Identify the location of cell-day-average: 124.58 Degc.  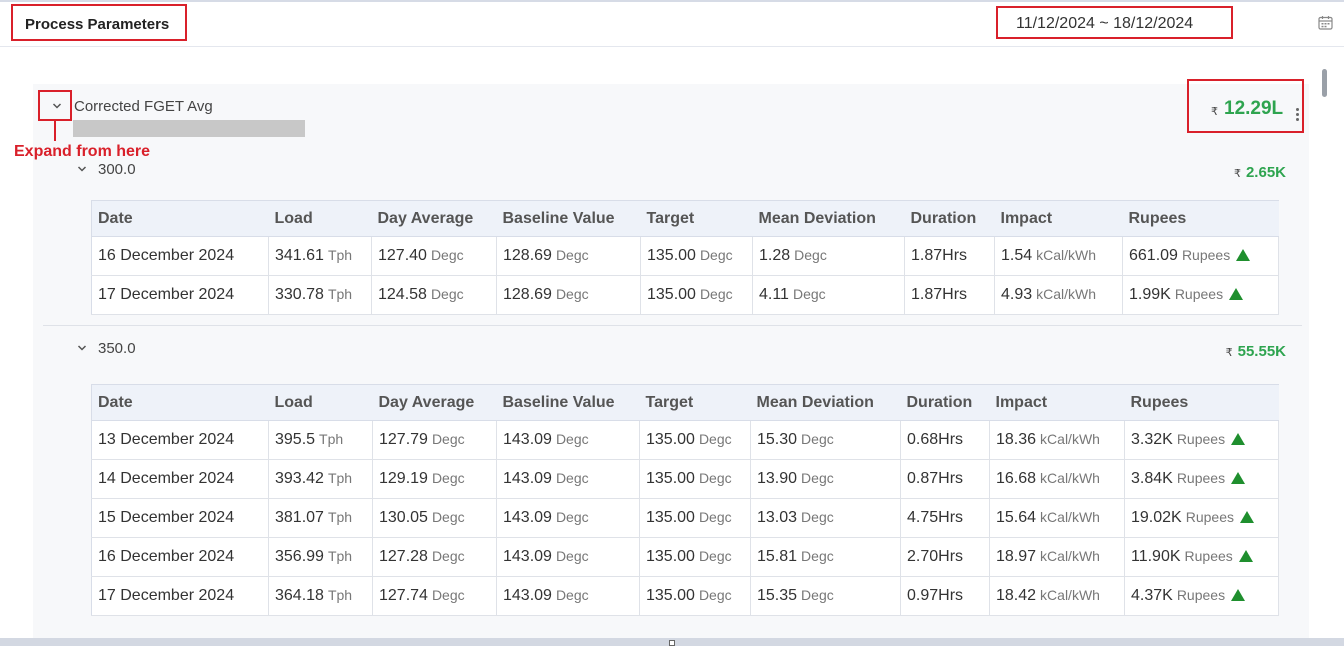
(434, 295).